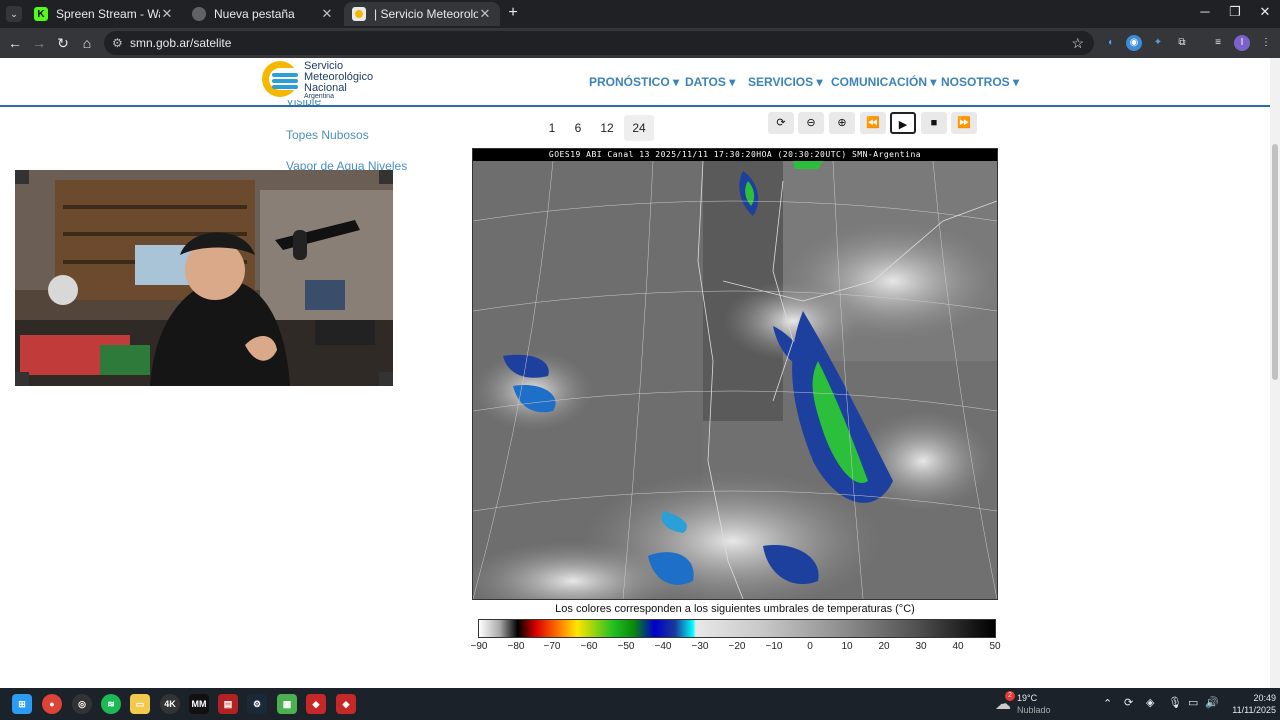  I want to click on tray-expand-icon: ⌃, so click(1107, 703).